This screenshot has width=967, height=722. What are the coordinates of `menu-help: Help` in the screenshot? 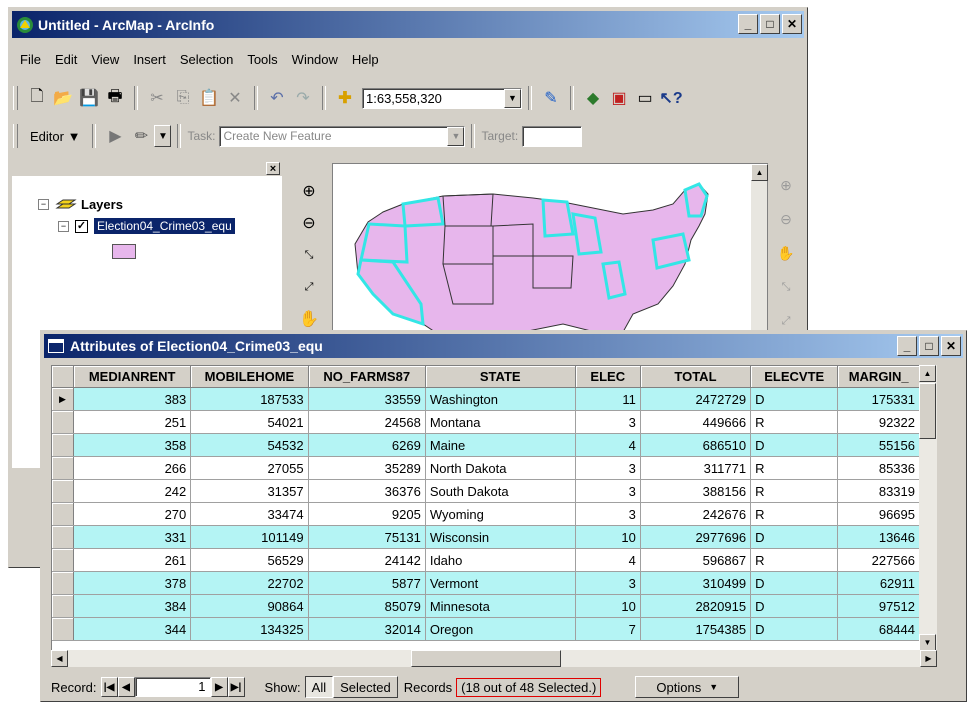 It's located at (365, 59).